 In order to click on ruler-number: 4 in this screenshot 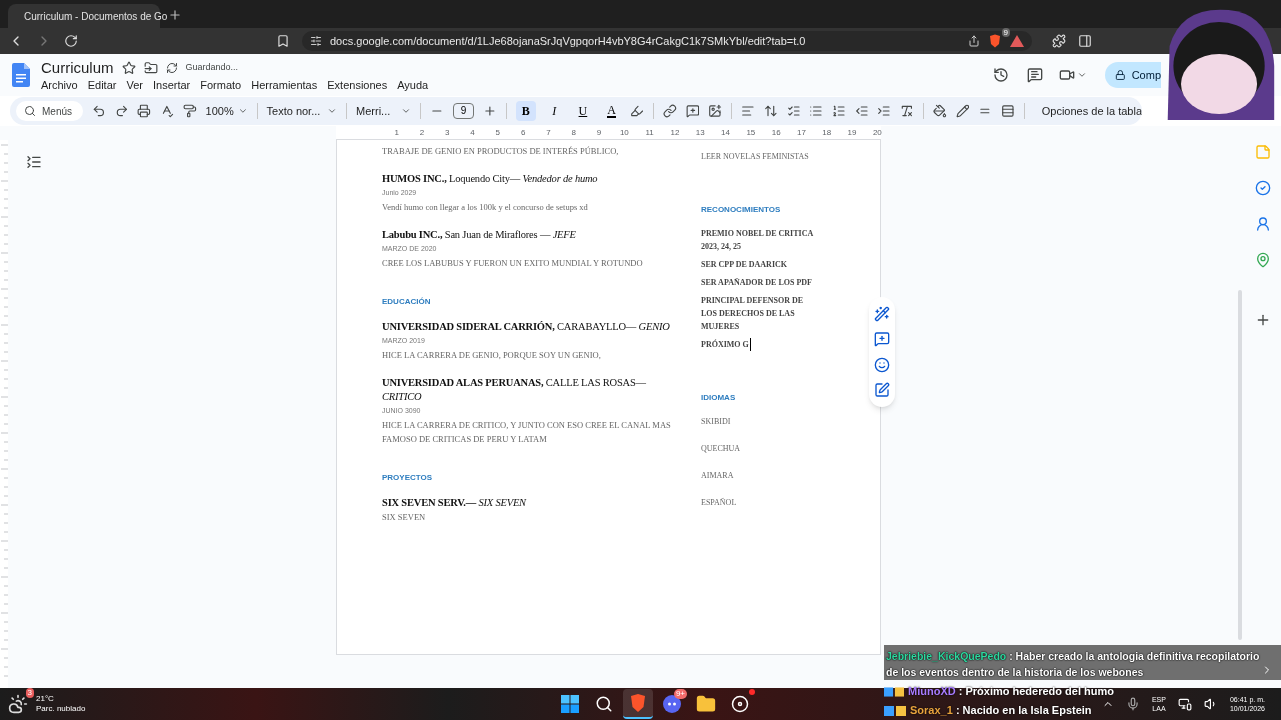, I will do `click(472, 133)`.